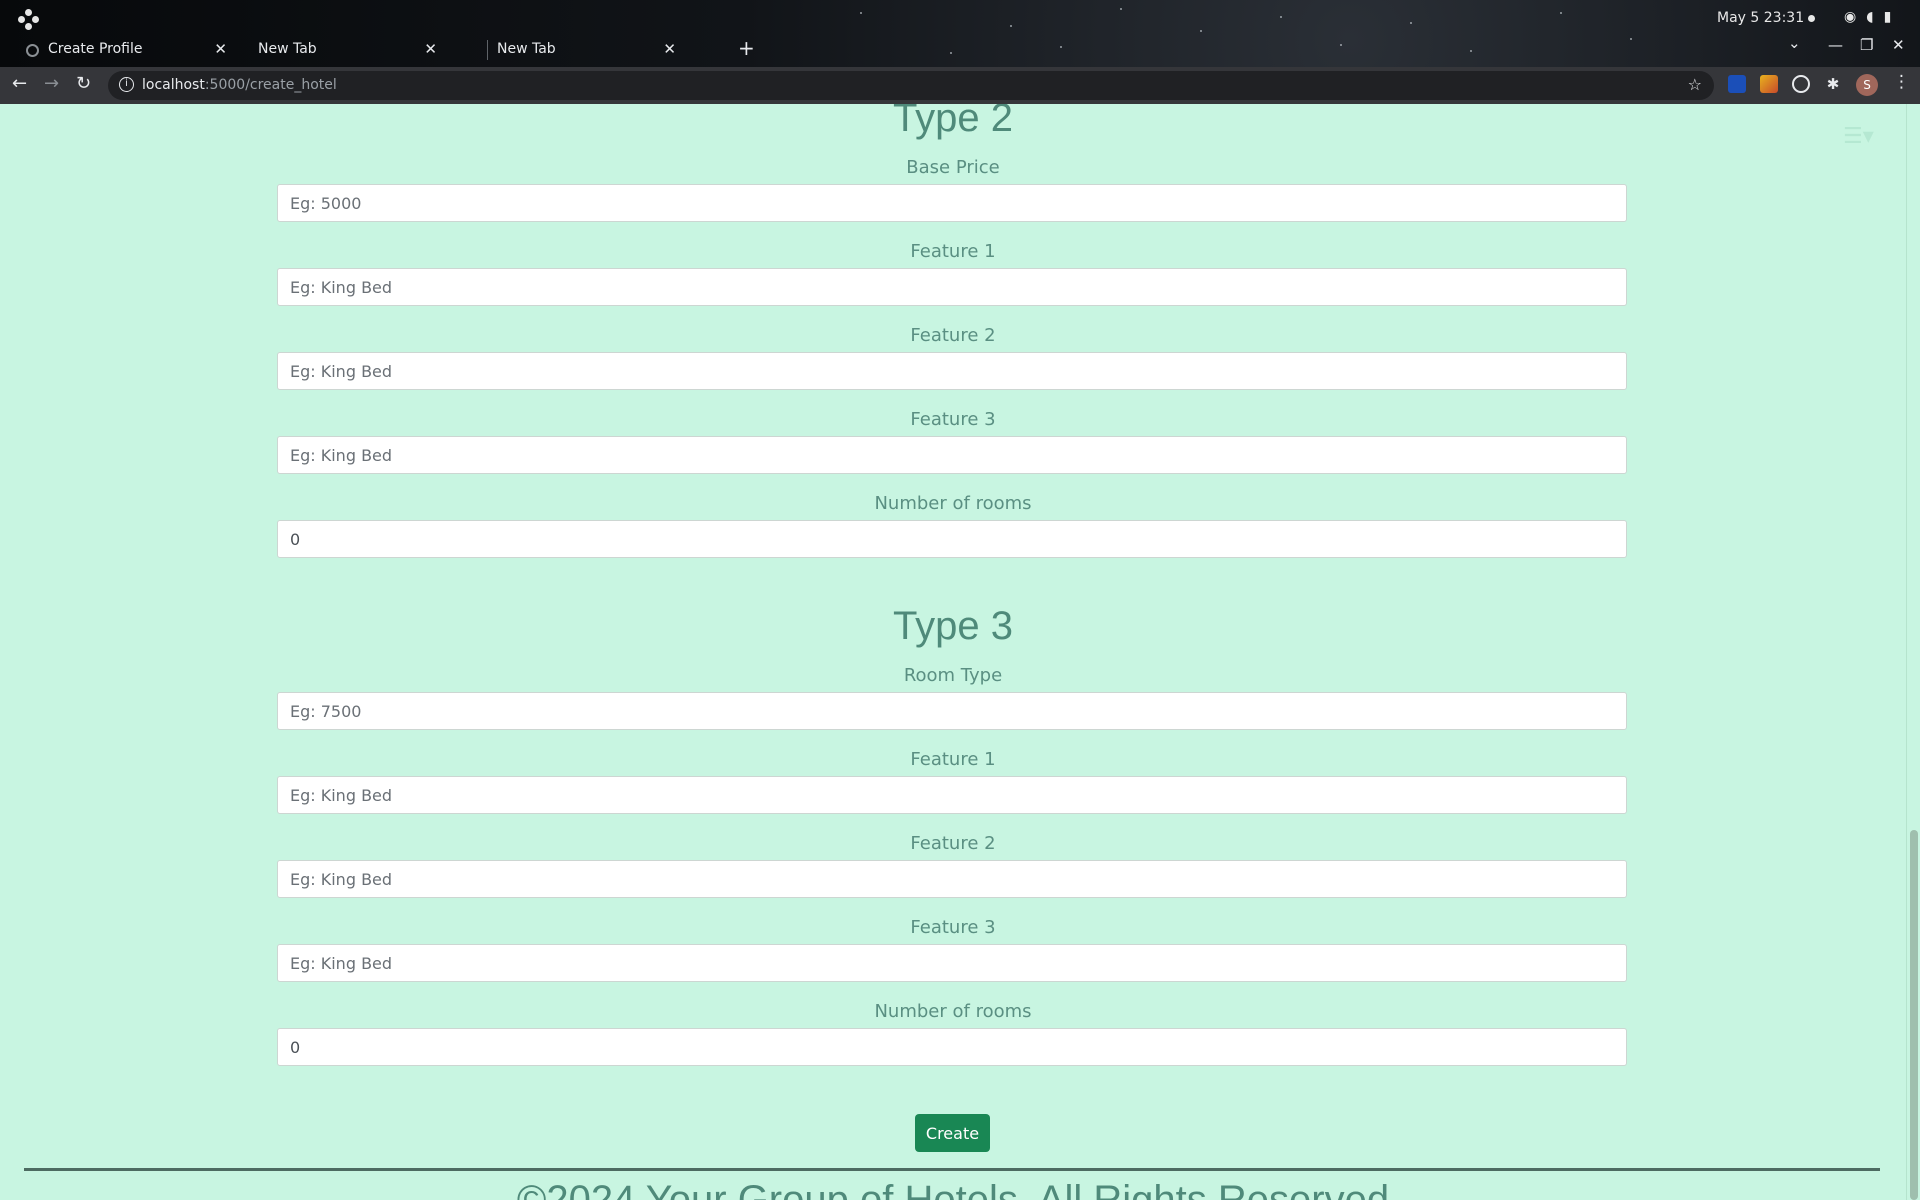  Describe the element at coordinates (1898, 45) in the screenshot. I see `close-window-icon: ✕` at that location.